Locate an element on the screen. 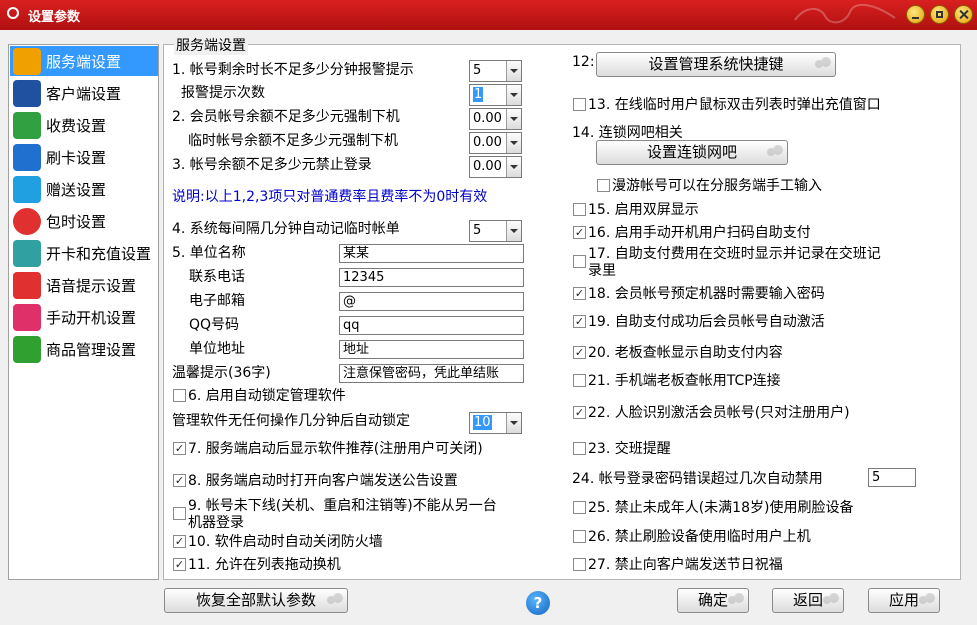 This screenshot has height=625, width=977. sidebar-item-package: 包时设置 is located at coordinates (84, 221).